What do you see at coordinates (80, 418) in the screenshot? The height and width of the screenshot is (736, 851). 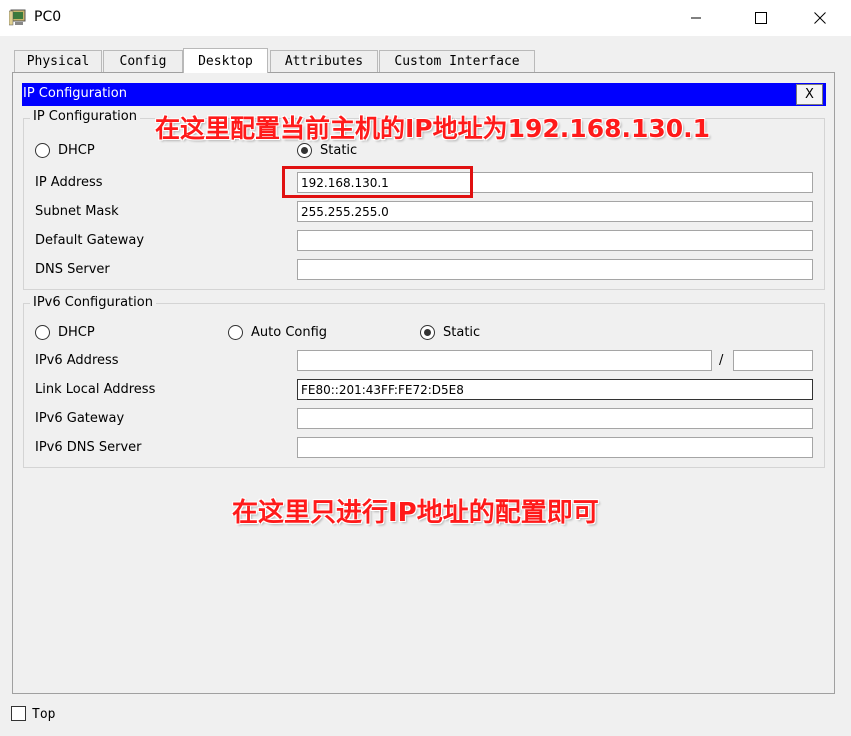 I see `ipv6-gateway-label: IPv6 Gateway` at bounding box center [80, 418].